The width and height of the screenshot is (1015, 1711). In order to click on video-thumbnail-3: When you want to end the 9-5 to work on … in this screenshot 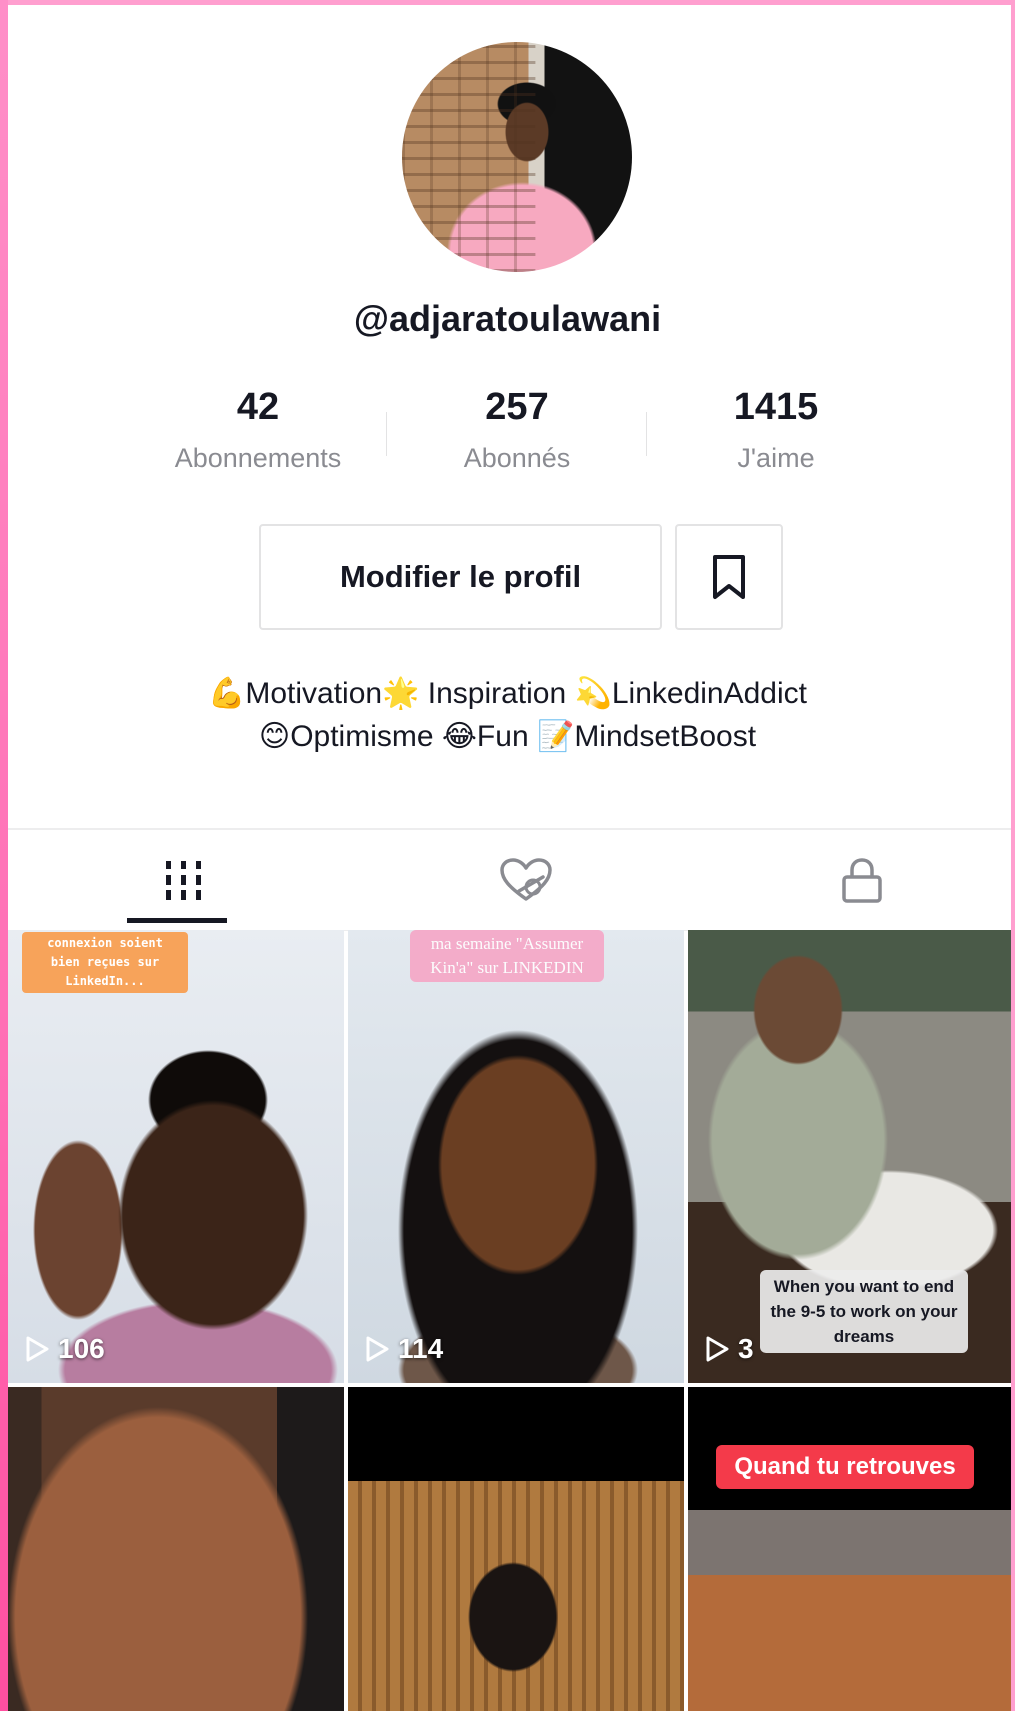, I will do `click(849, 1156)`.